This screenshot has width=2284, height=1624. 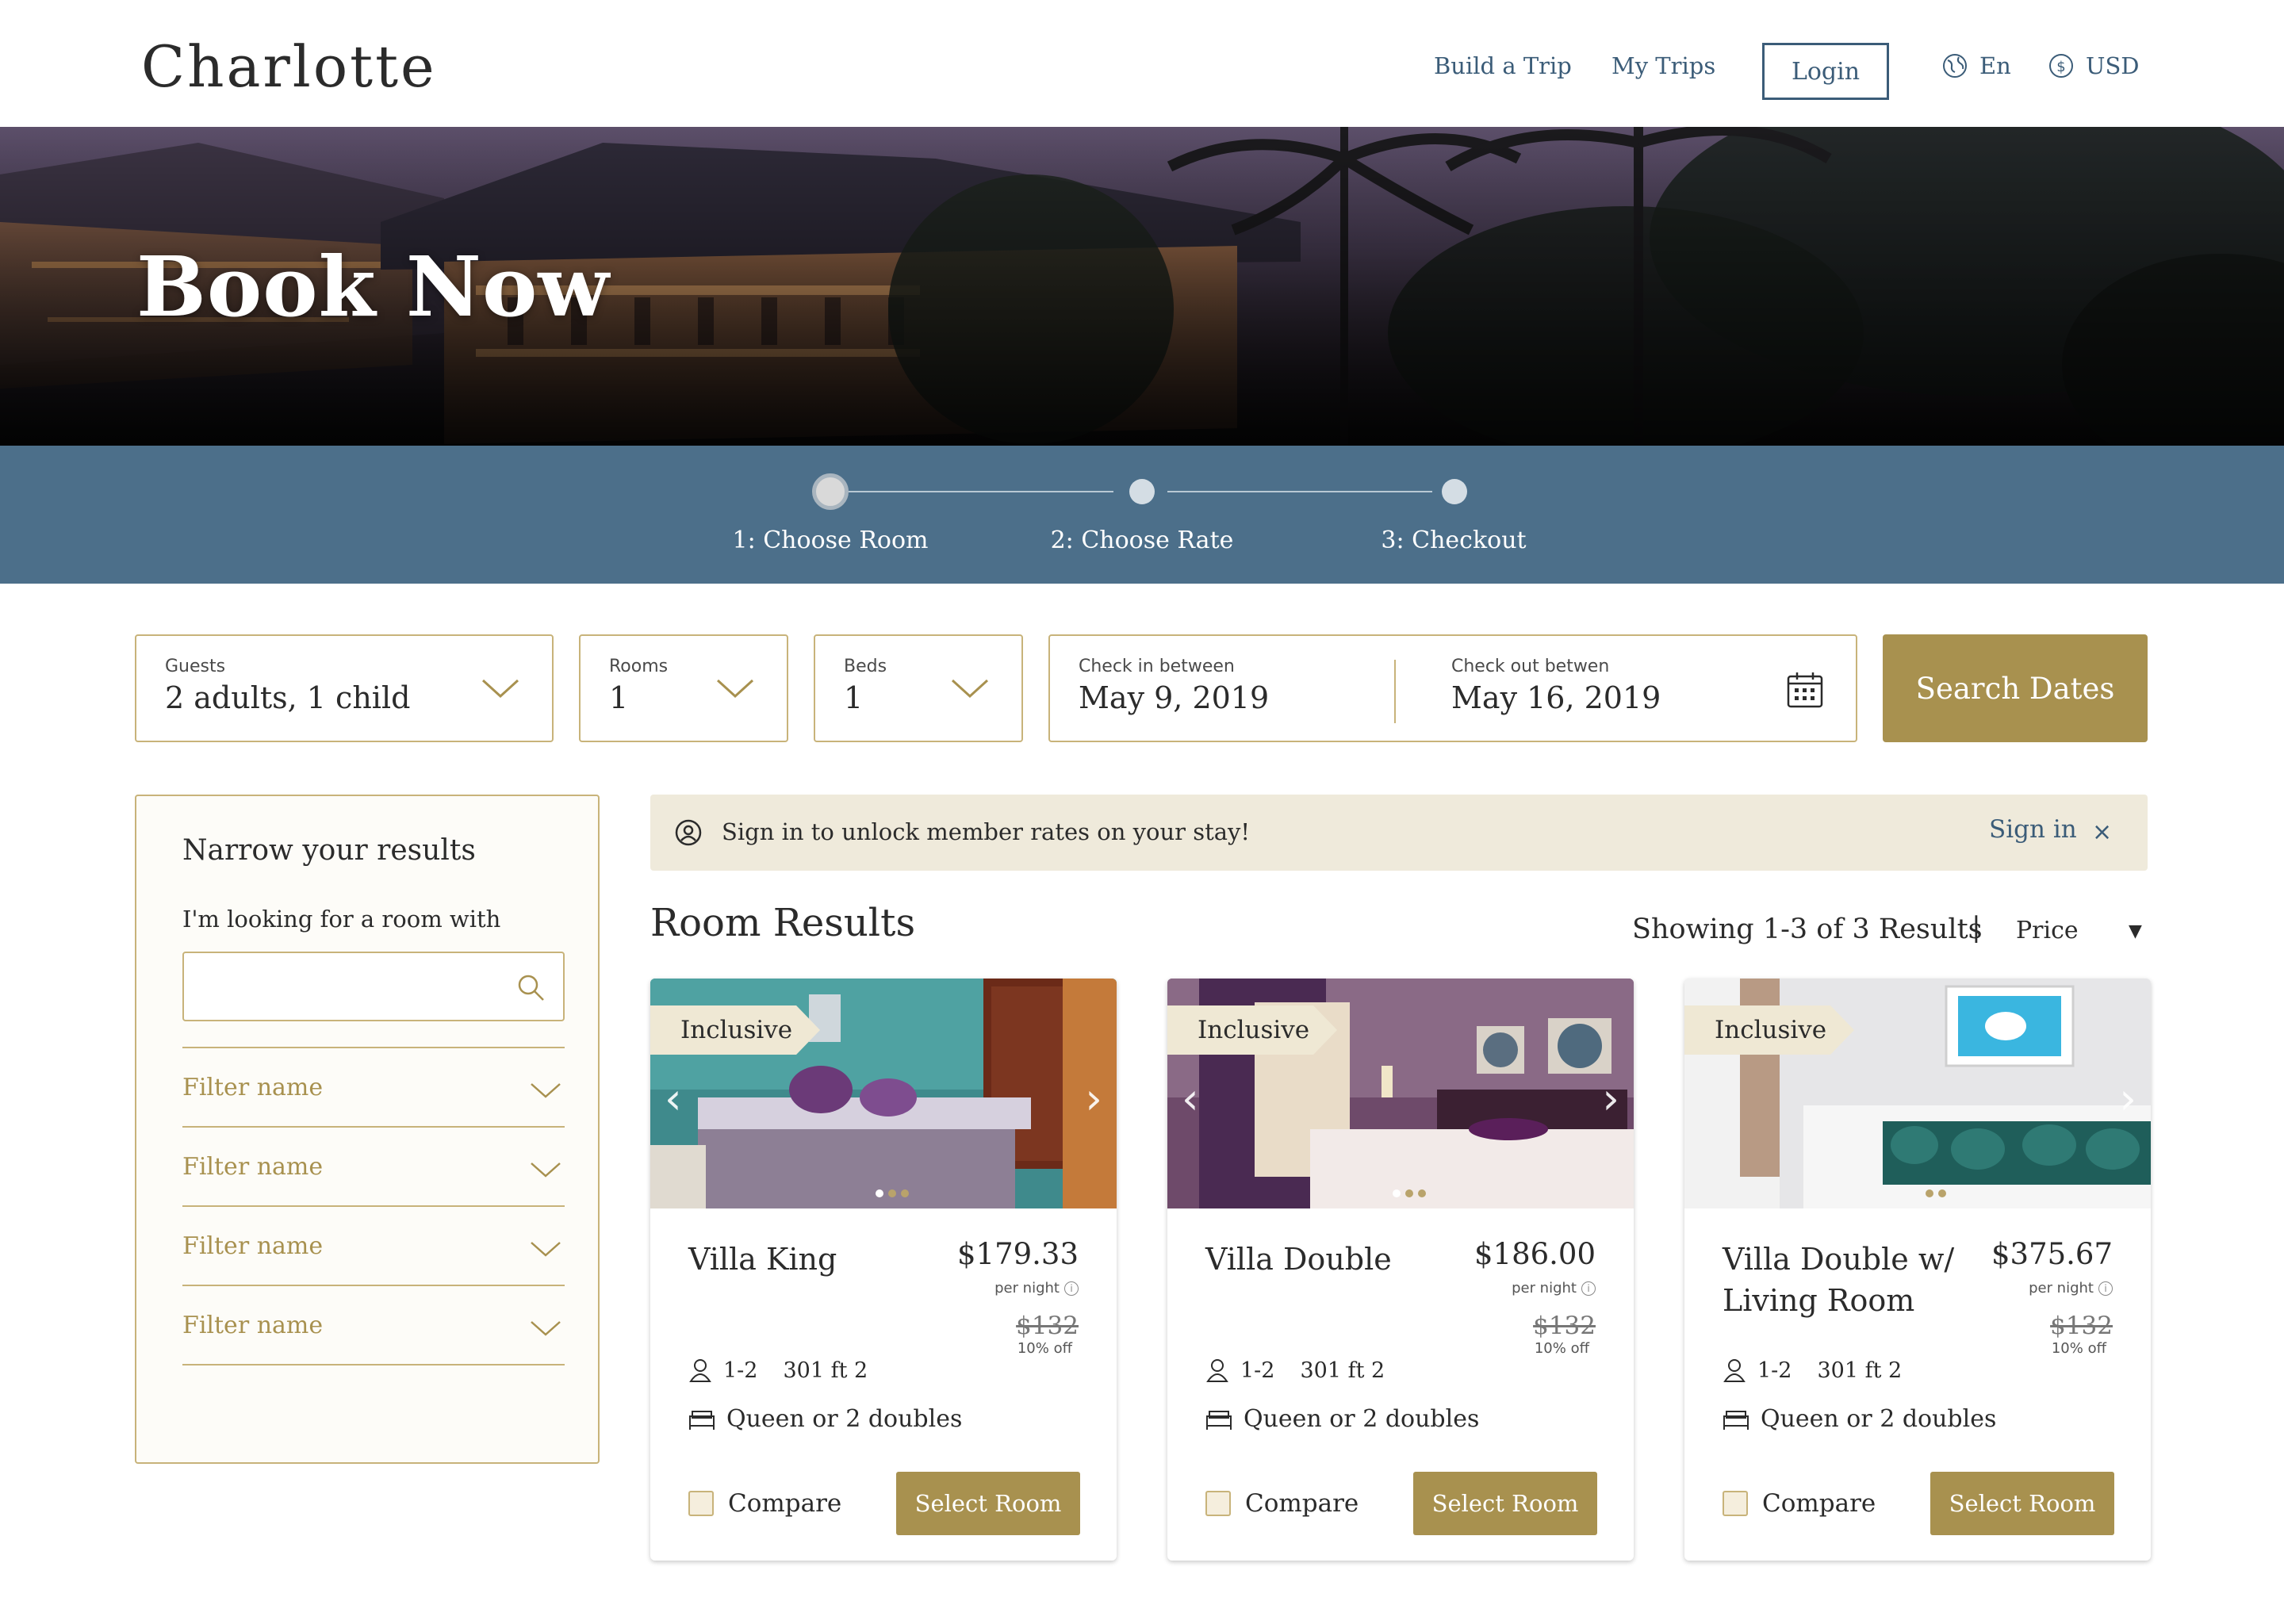 What do you see at coordinates (1812, 1370) in the screenshot?
I see `room-capacity: 1-2 301 ft 2` at bounding box center [1812, 1370].